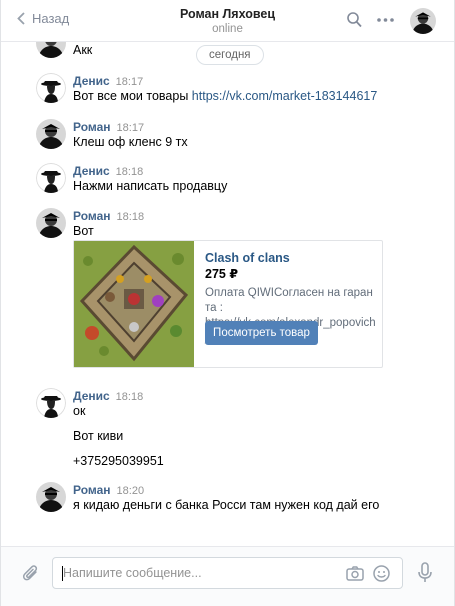 This screenshot has width=455, height=606. I want to click on microphone-icon, so click(425, 573).